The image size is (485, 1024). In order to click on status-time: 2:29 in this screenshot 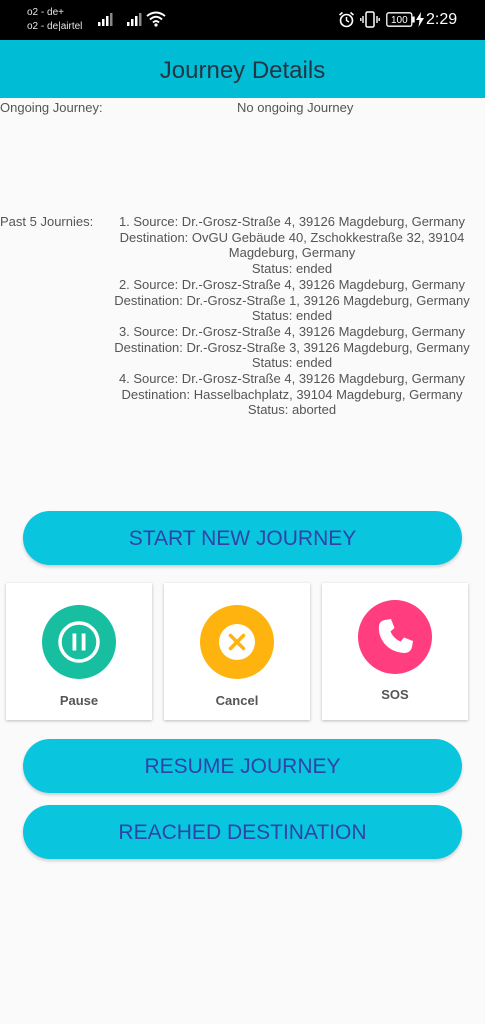, I will do `click(442, 19)`.